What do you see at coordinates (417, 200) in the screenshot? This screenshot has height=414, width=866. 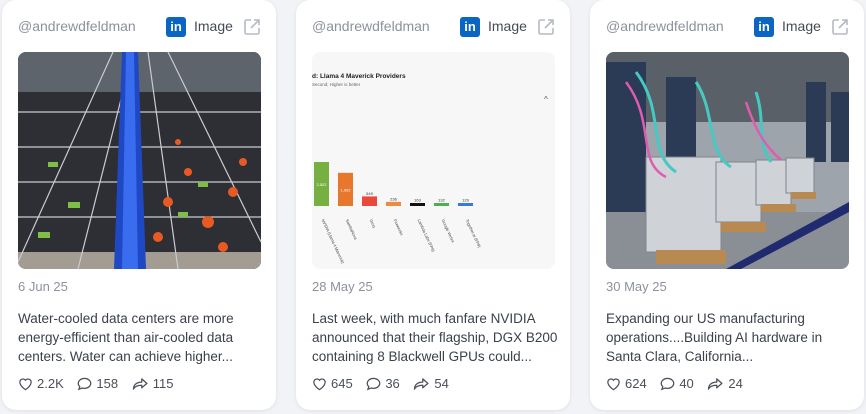 I see `image-chart-value-label: 163` at bounding box center [417, 200].